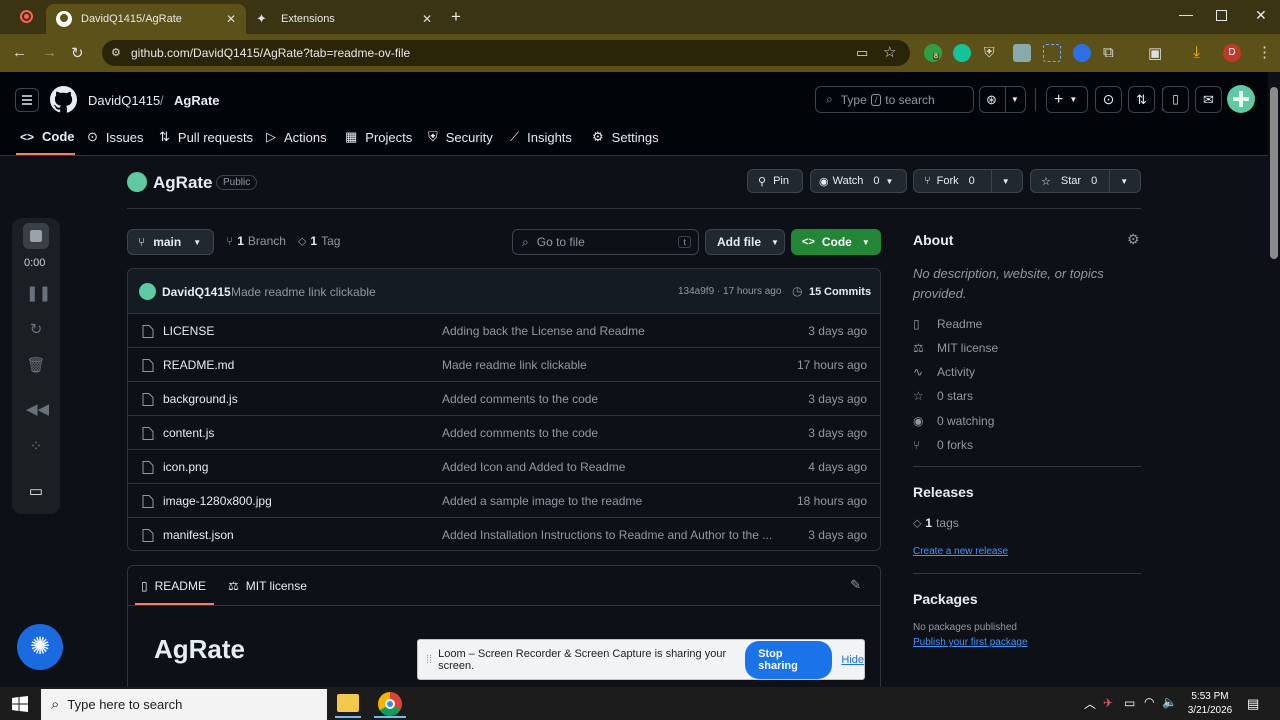 This screenshot has height=720, width=1280. Describe the element at coordinates (267, 586) in the screenshot. I see `tab-license: ⚖ MIT license` at that location.